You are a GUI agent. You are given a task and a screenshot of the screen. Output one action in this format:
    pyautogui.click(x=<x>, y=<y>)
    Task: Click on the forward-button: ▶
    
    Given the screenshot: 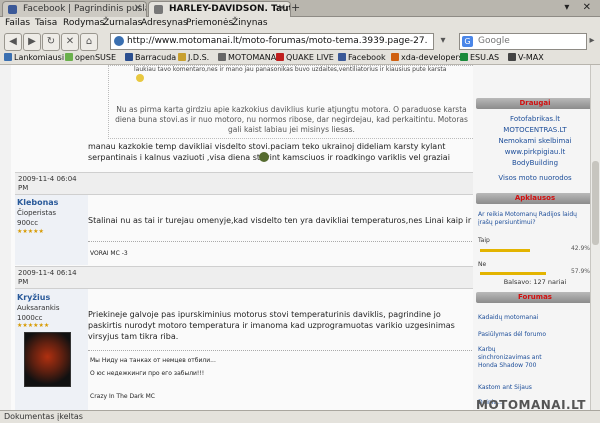 What is the action you would take?
    pyautogui.click(x=32, y=42)
    